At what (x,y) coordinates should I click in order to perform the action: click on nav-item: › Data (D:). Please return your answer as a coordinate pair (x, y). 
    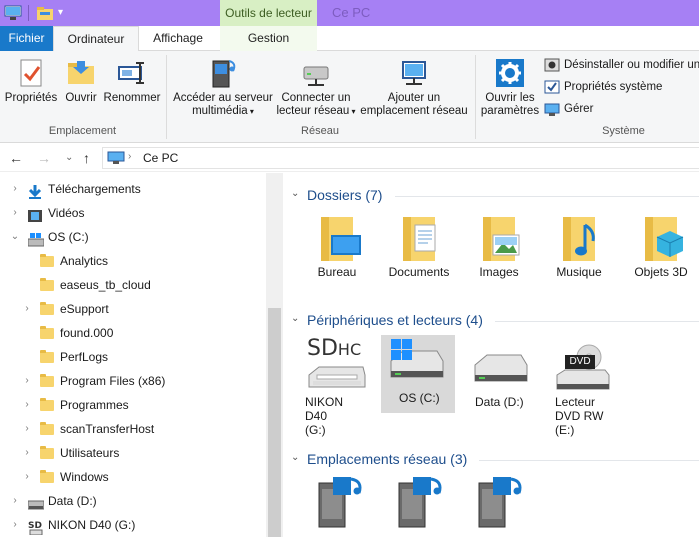
    Looking at the image, I should click on (133, 501).